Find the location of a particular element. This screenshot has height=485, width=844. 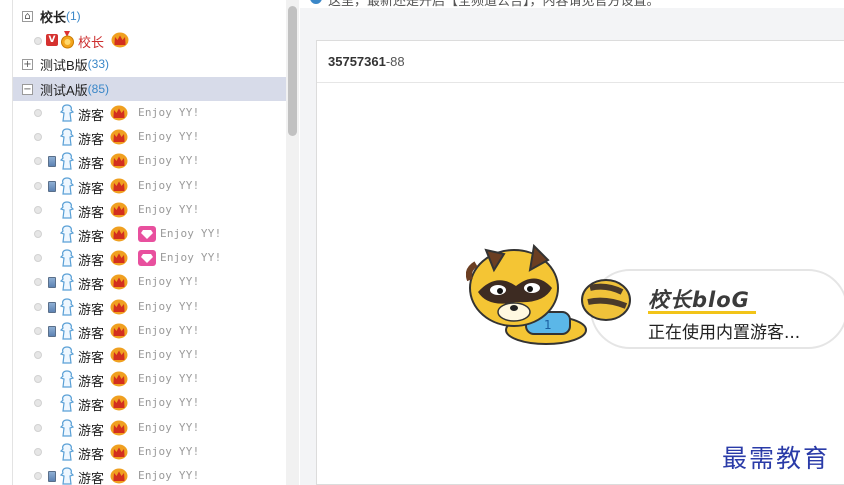

info-icon is located at coordinates (316, 2).